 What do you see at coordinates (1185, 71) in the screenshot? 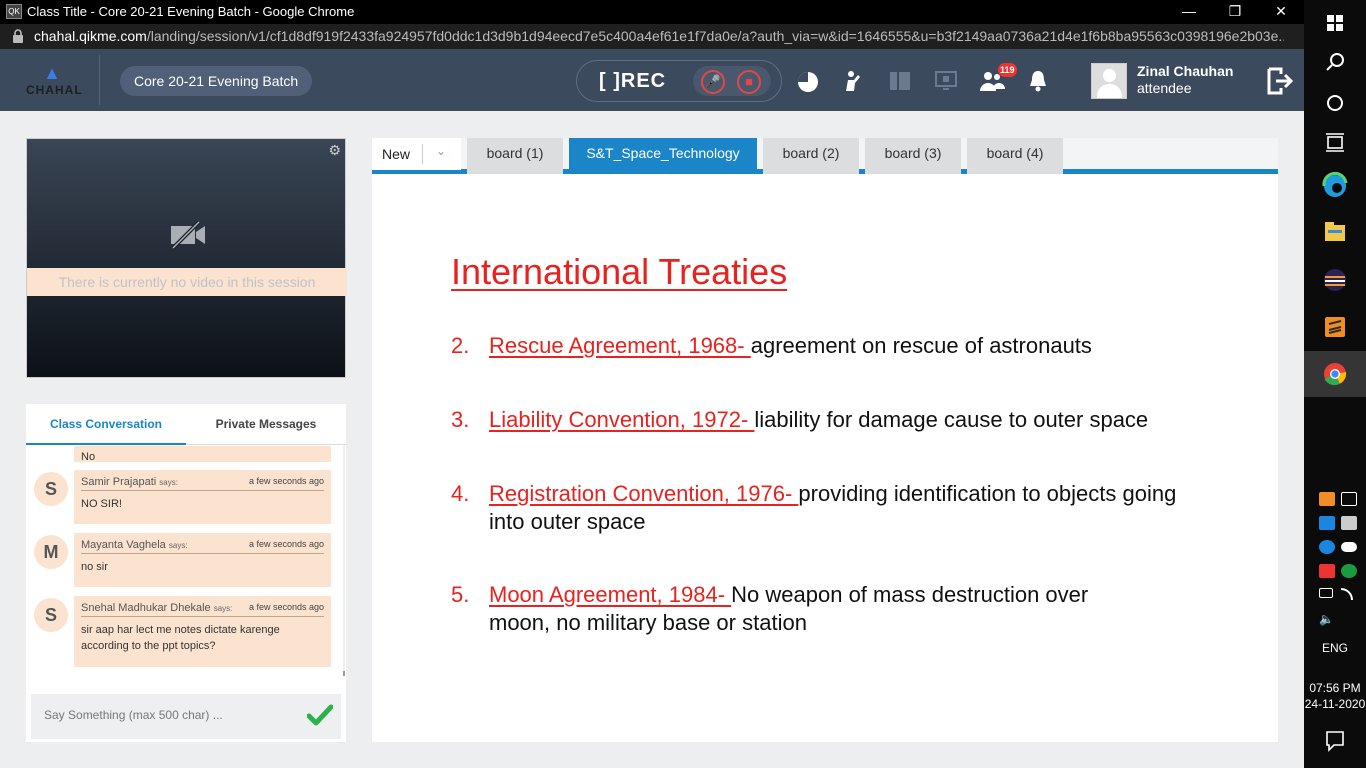
I see `user-name: Zinal Chauhan` at bounding box center [1185, 71].